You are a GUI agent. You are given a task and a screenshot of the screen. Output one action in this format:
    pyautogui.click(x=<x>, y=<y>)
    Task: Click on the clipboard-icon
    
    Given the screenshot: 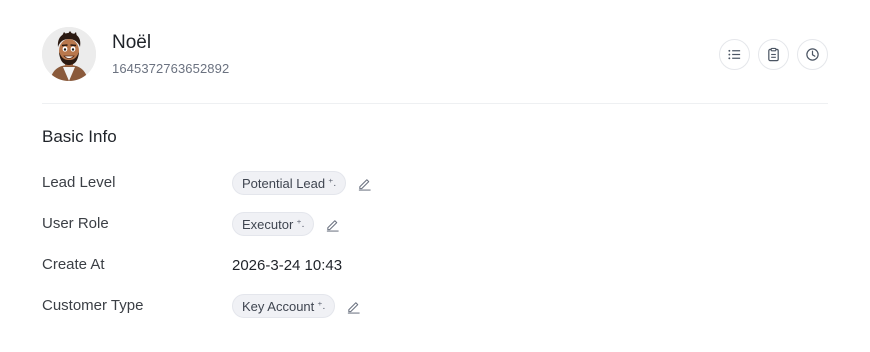 What is the action you would take?
    pyautogui.click(x=773, y=54)
    